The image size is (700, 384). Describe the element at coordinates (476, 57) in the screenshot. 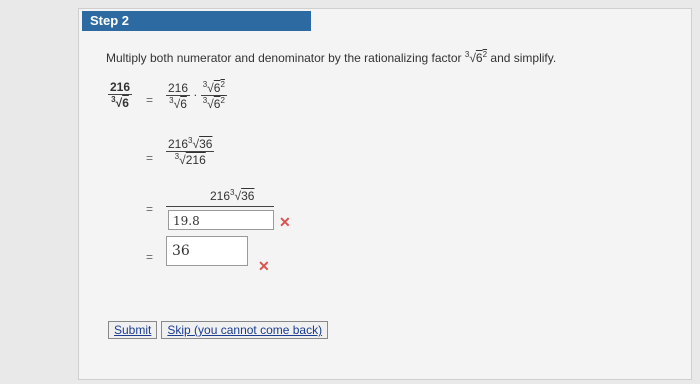

I see `rationalizing-factor: 3√62` at that location.